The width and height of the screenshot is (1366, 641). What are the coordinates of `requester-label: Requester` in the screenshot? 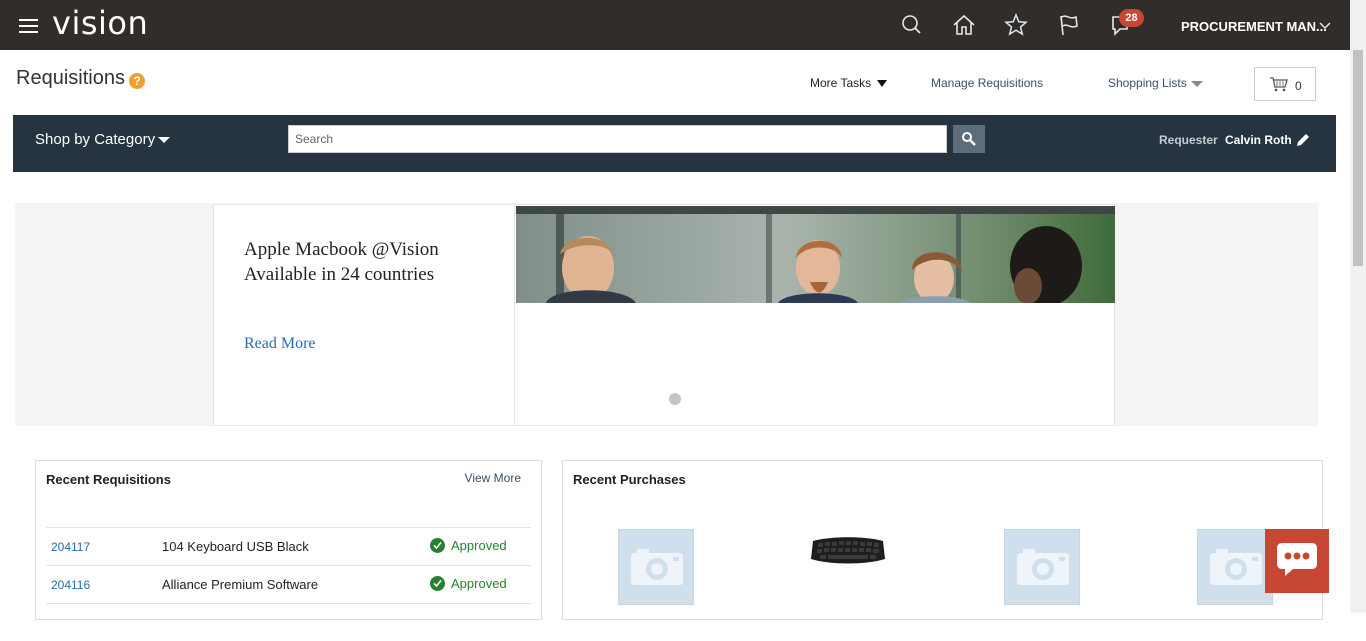 It's located at (1188, 140).